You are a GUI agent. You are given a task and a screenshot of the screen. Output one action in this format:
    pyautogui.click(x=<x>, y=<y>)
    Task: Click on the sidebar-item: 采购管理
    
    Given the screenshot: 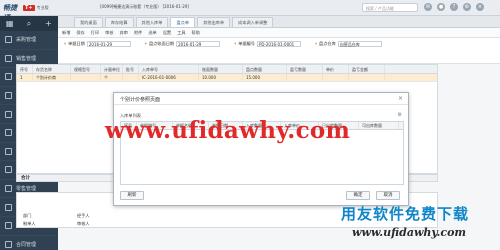 What is the action you would take?
    pyautogui.click(x=29, y=40)
    